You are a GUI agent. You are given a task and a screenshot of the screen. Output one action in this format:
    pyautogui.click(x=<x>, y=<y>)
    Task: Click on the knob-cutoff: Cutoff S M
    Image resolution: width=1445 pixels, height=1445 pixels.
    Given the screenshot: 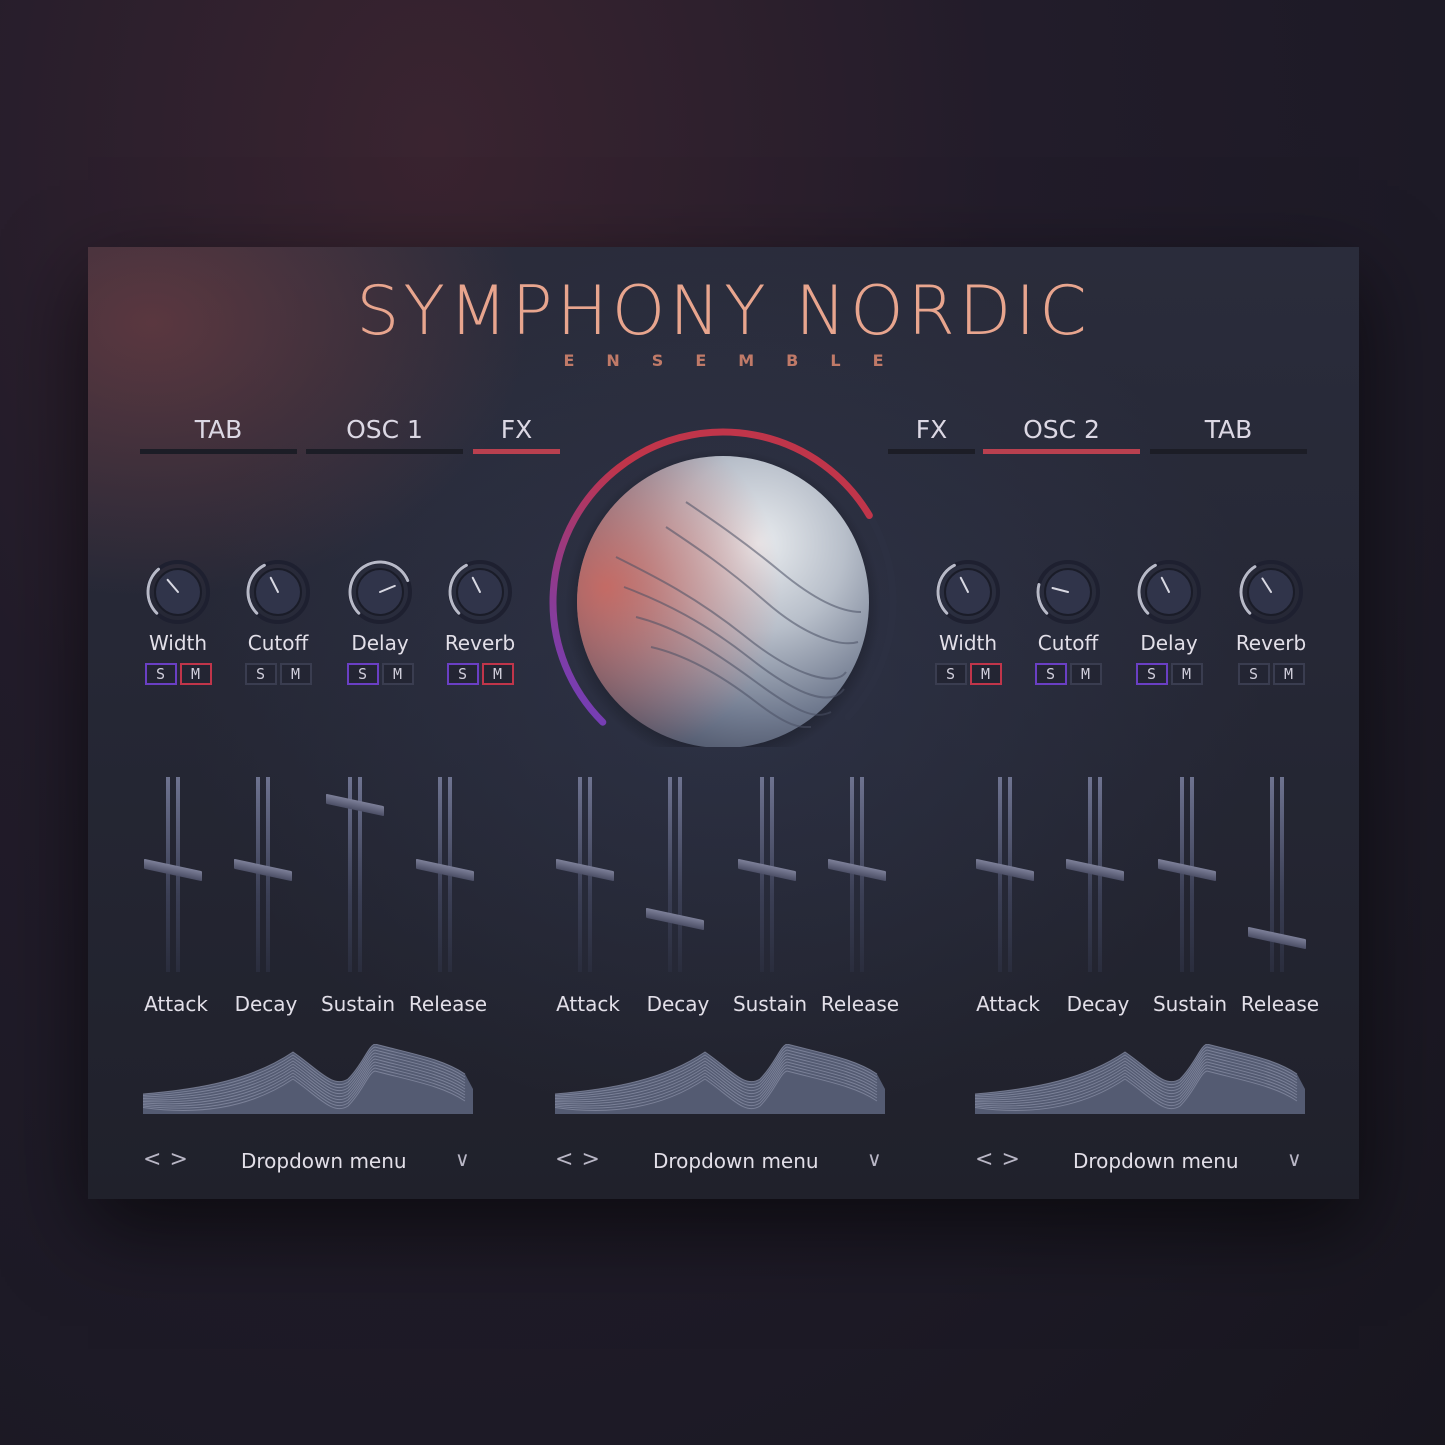 What is the action you would take?
    pyautogui.click(x=278, y=621)
    